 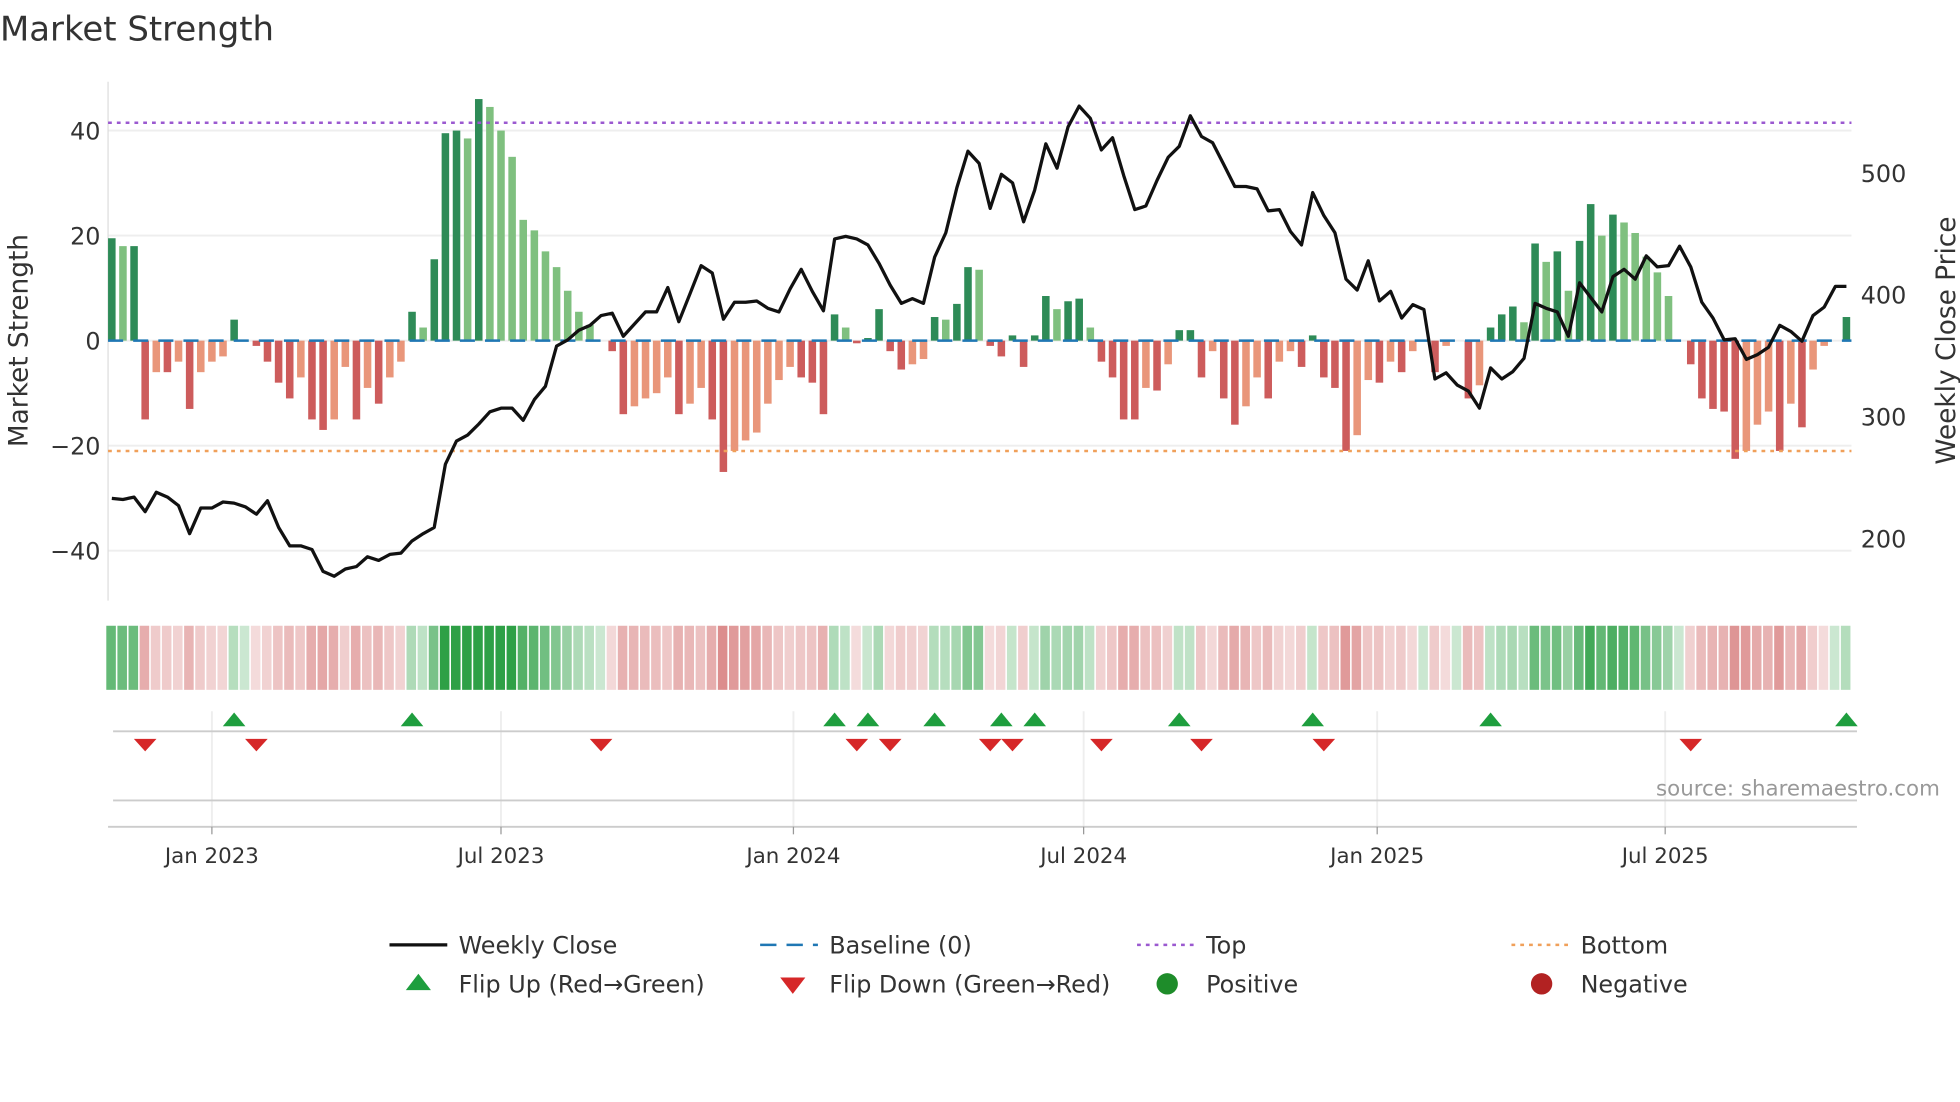 What do you see at coordinates (75, 341) in the screenshot?
I see `y-ticks: 40 20 0 −20 −40` at bounding box center [75, 341].